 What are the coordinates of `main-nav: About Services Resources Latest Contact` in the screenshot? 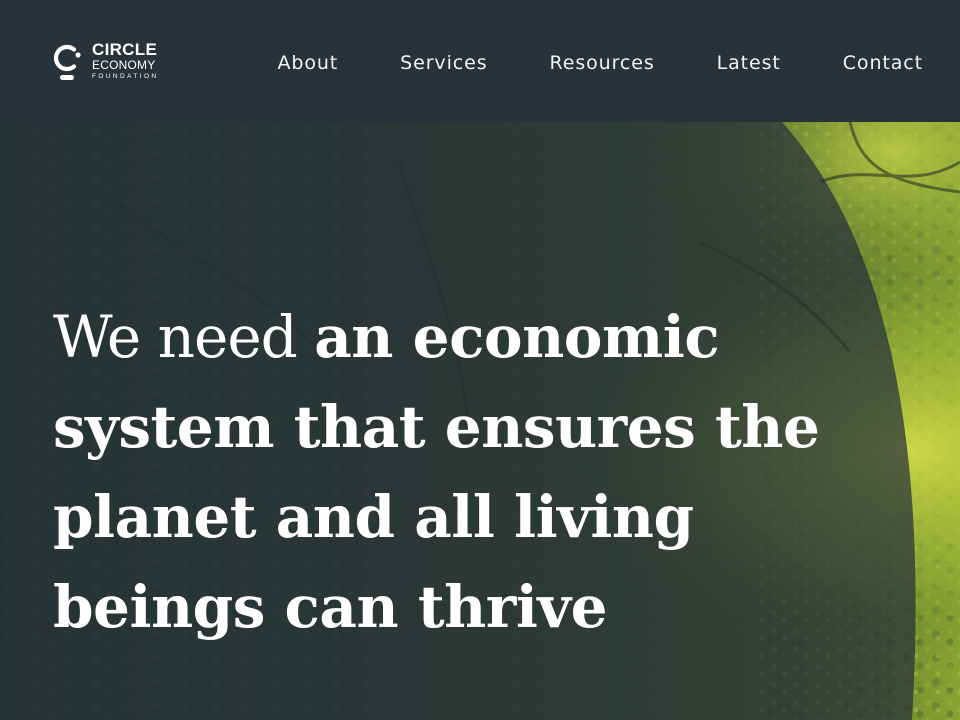 It's located at (600, 63).